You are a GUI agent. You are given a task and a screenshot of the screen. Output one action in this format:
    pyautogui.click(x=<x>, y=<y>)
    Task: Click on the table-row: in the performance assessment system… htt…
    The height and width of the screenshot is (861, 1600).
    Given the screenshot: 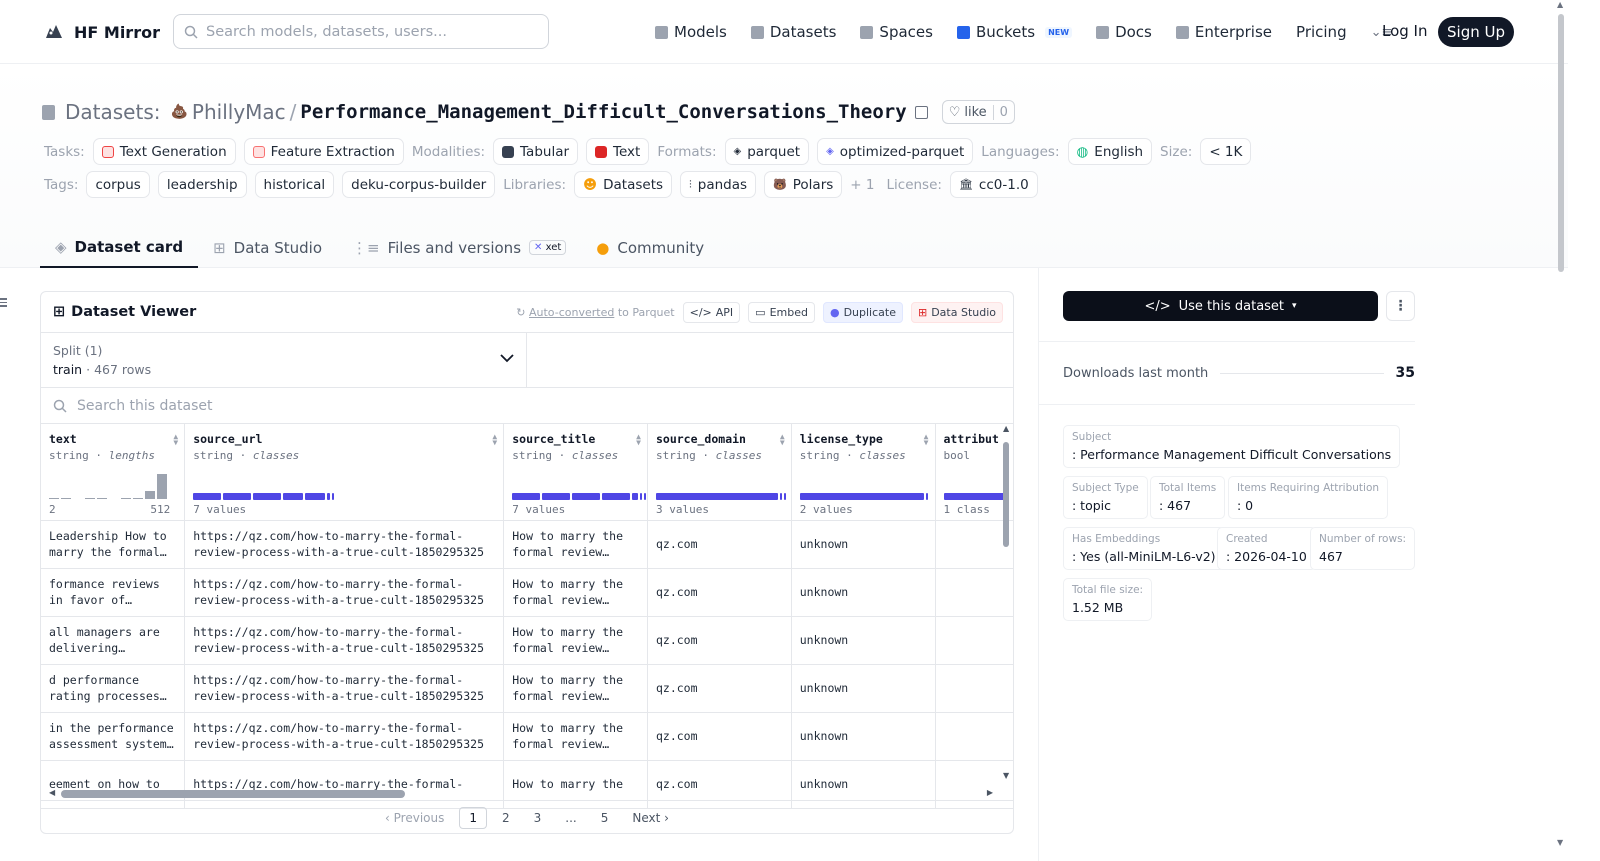 What is the action you would take?
    pyautogui.click(x=527, y=736)
    